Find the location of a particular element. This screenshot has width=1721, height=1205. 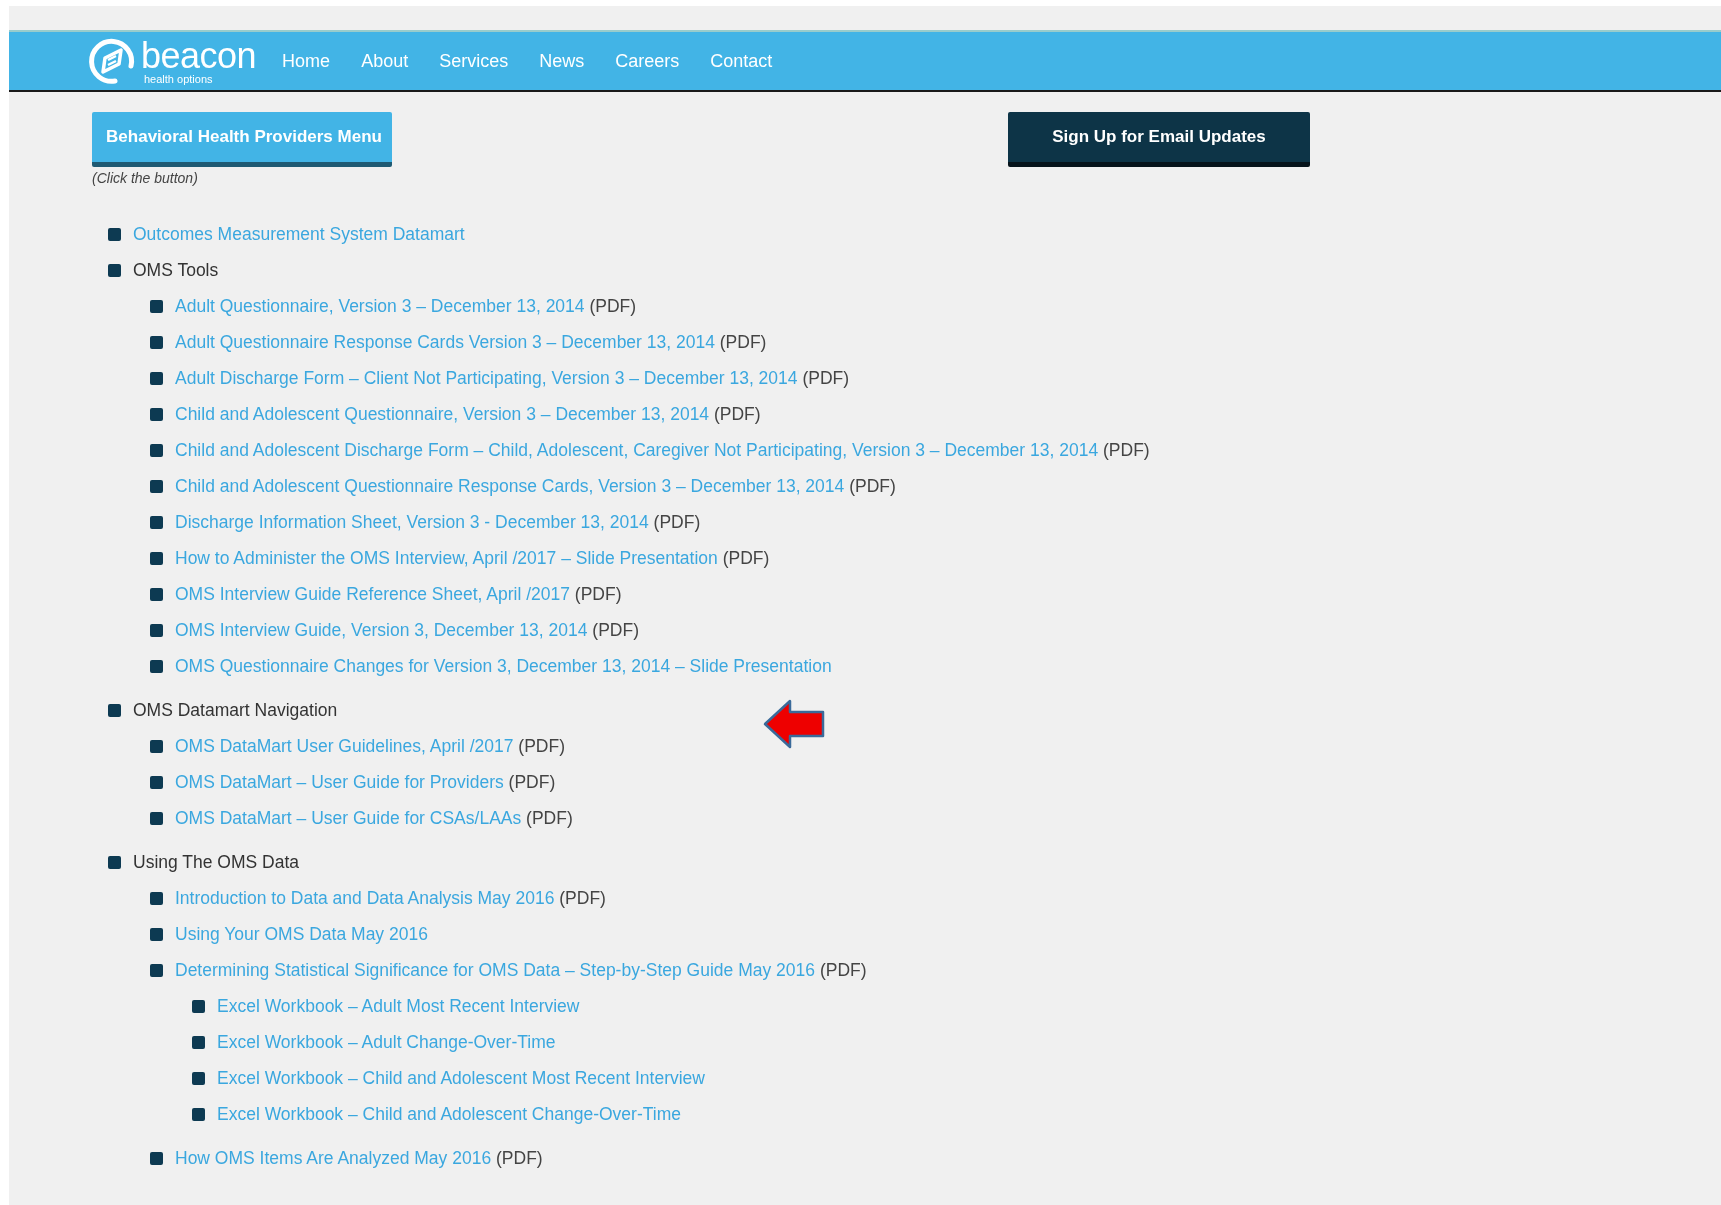

beacon-logo-icon is located at coordinates (112, 61).